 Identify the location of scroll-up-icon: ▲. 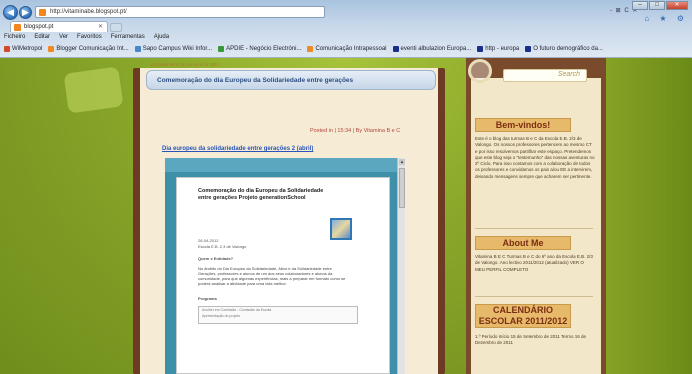
(402, 162).